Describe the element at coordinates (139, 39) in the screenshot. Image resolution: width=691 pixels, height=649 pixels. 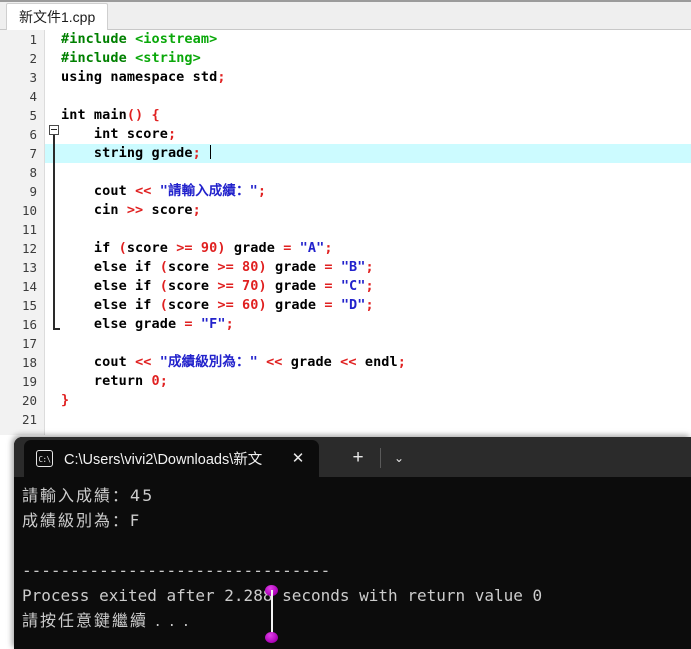
I see `code-text: #include <iostream>` at that location.